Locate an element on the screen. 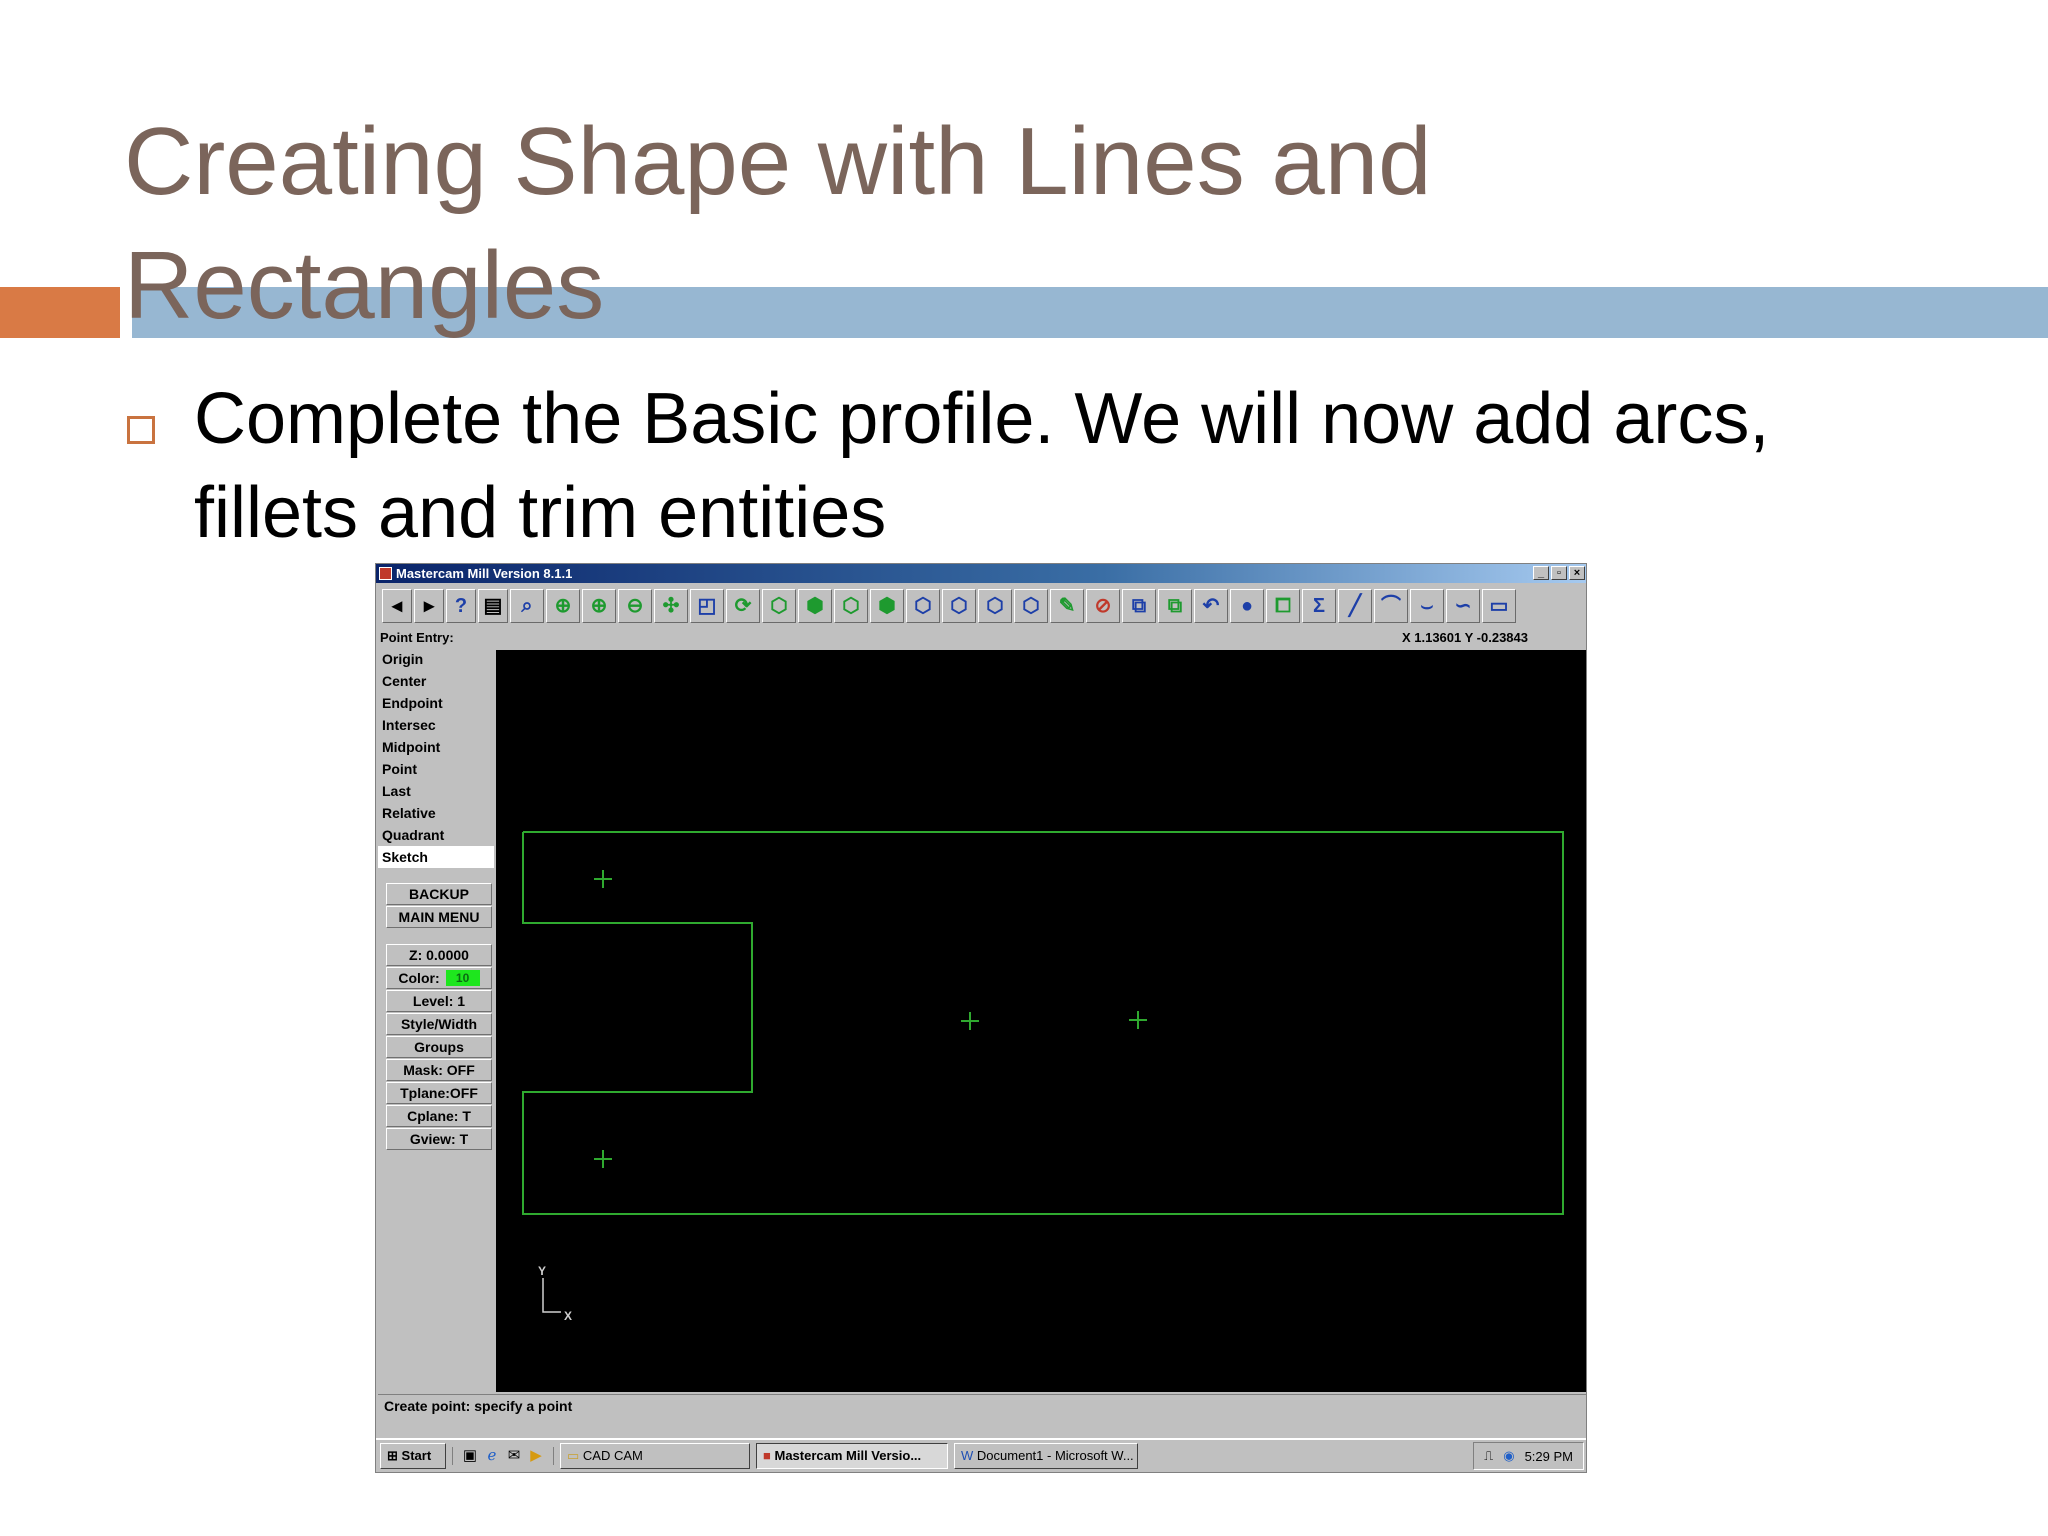 This screenshot has width=2048, height=1536. speaker-icon: ◉ is located at coordinates (1508, 1456).